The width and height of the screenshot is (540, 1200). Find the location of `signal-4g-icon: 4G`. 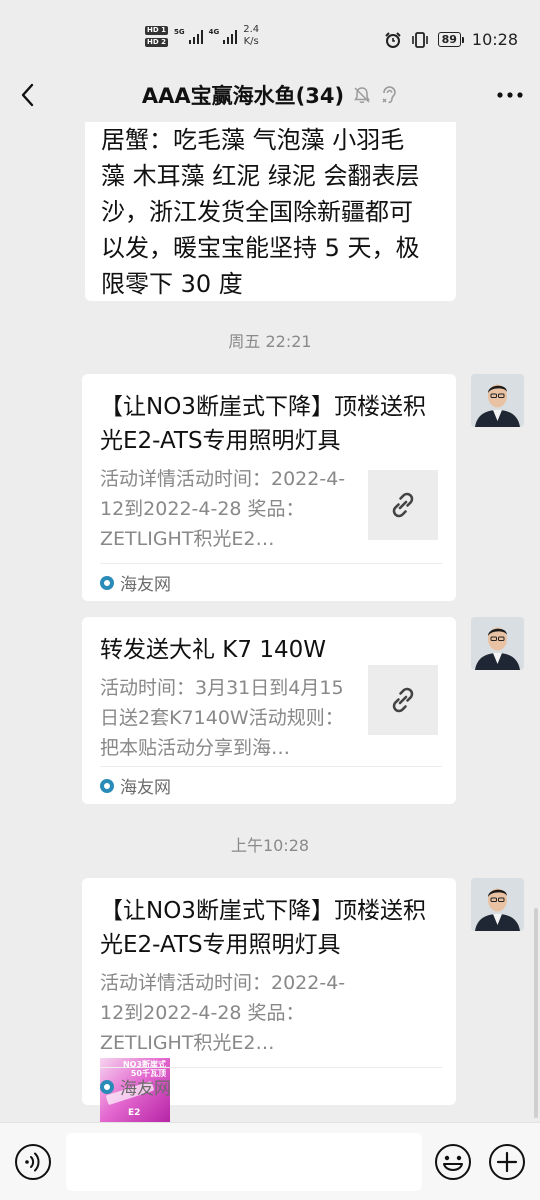

signal-4g-icon: 4G is located at coordinates (223, 36).